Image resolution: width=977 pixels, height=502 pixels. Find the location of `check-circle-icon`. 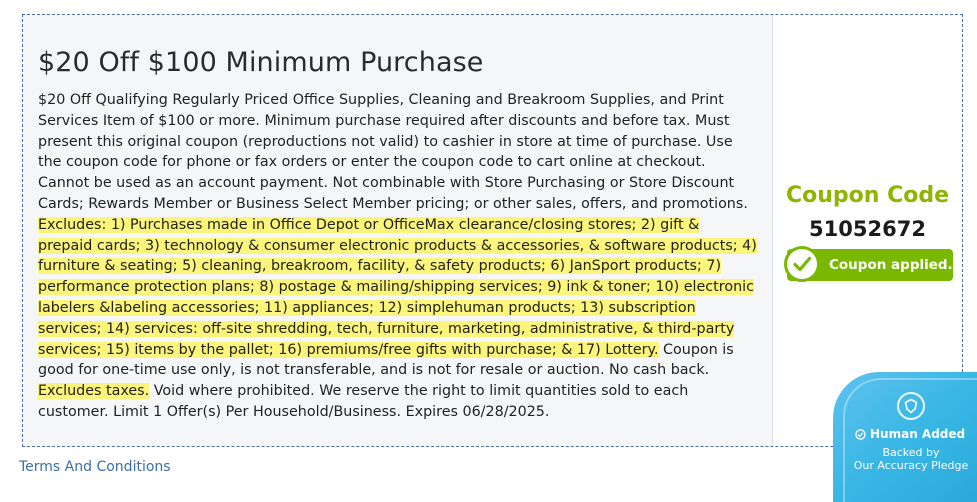

check-circle-icon is located at coordinates (860, 434).